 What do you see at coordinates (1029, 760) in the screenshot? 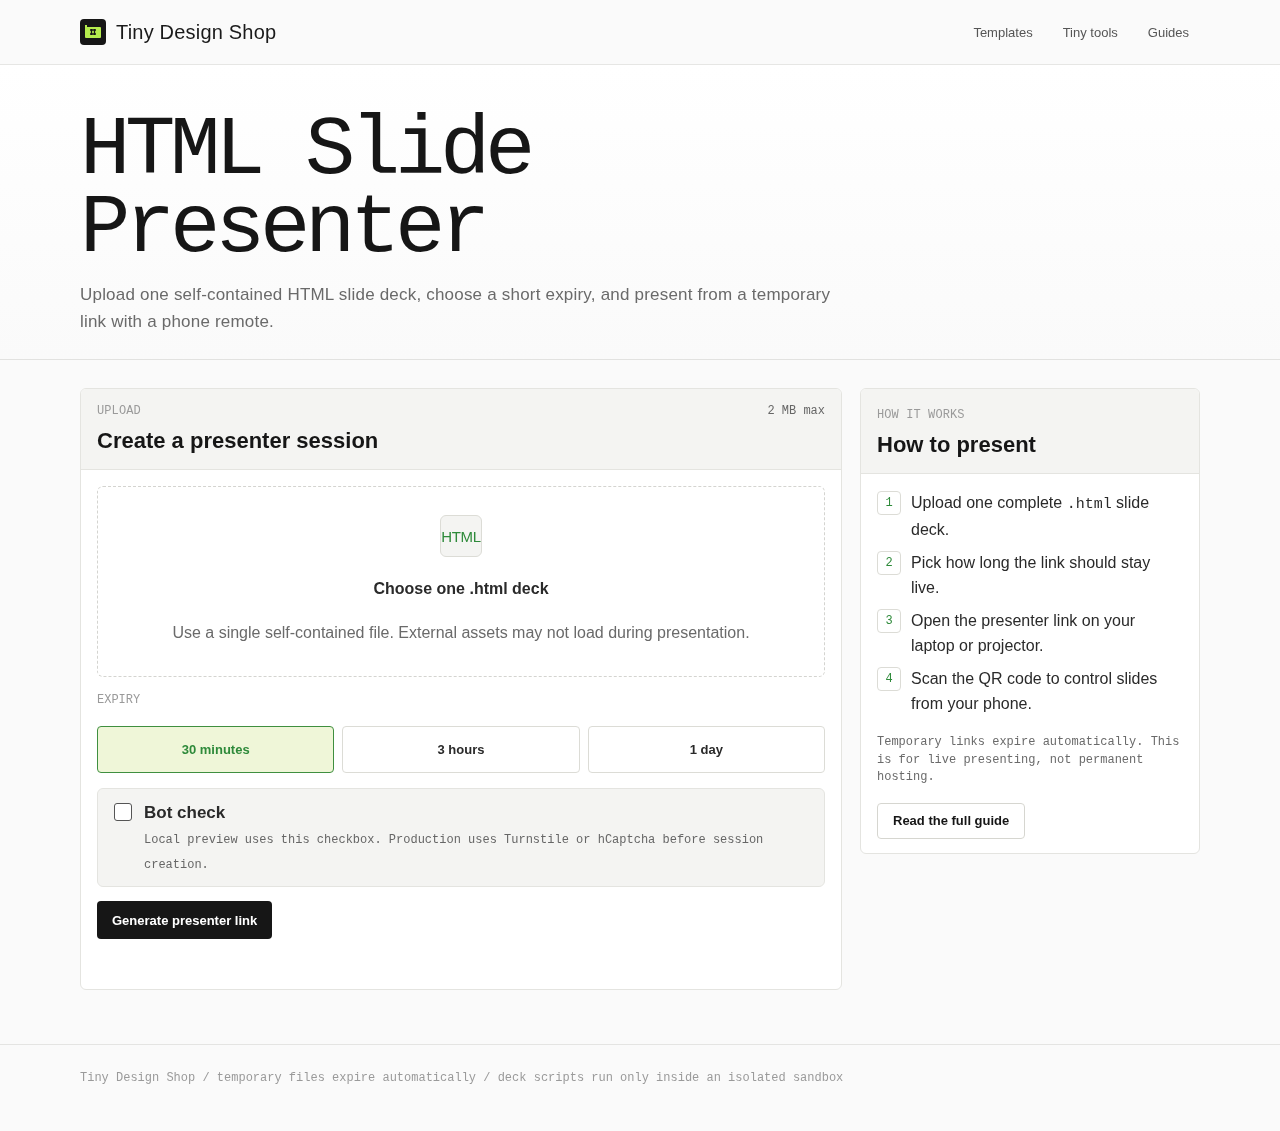
I see `guide-note: Temporary links expire automatically. This is for live presenting, not permanent hosting.` at bounding box center [1029, 760].